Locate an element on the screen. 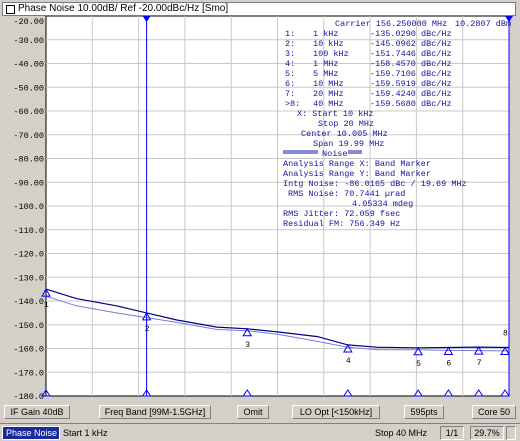 This screenshot has width=520, height=441. marker-row-freq: 5 MHz is located at coordinates (326, 74).